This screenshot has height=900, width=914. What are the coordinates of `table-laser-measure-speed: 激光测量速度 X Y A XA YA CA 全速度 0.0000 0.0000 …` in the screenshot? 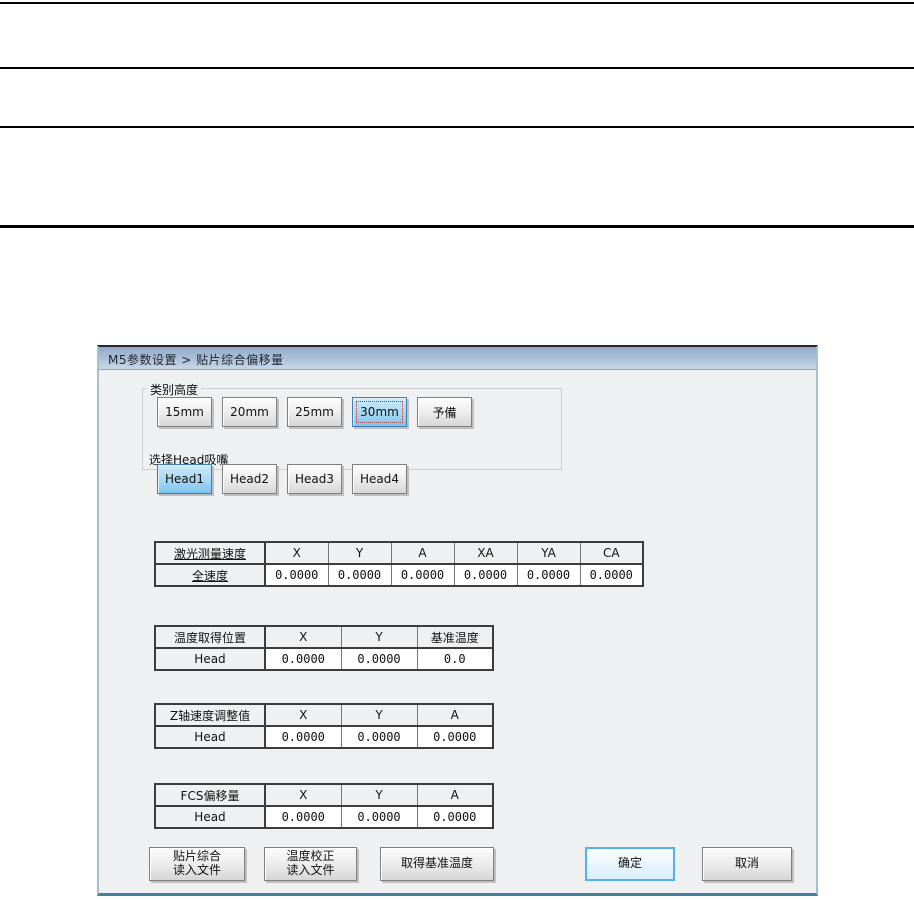 It's located at (399, 564).